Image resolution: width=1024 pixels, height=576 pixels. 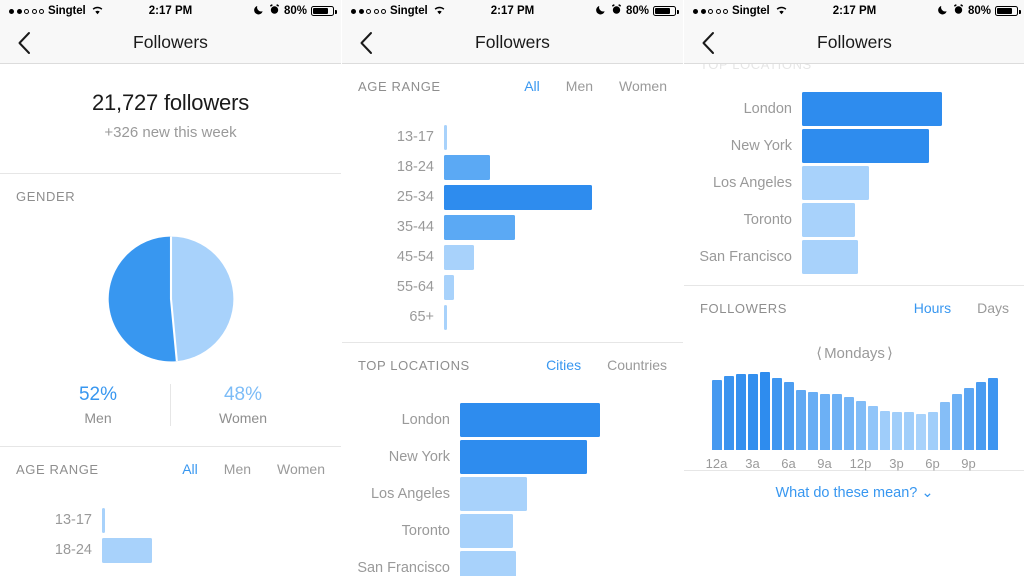 I want to click on battery-percent: 80%, so click(x=295, y=11).